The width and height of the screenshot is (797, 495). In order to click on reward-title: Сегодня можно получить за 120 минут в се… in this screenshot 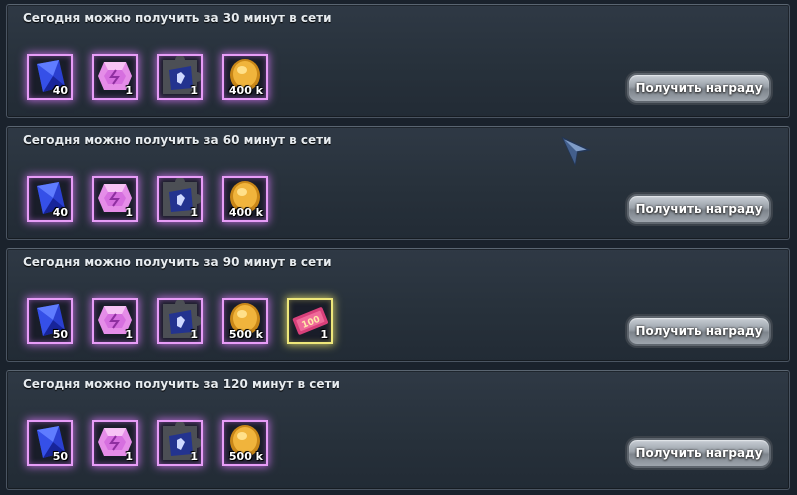, I will do `click(181, 384)`.